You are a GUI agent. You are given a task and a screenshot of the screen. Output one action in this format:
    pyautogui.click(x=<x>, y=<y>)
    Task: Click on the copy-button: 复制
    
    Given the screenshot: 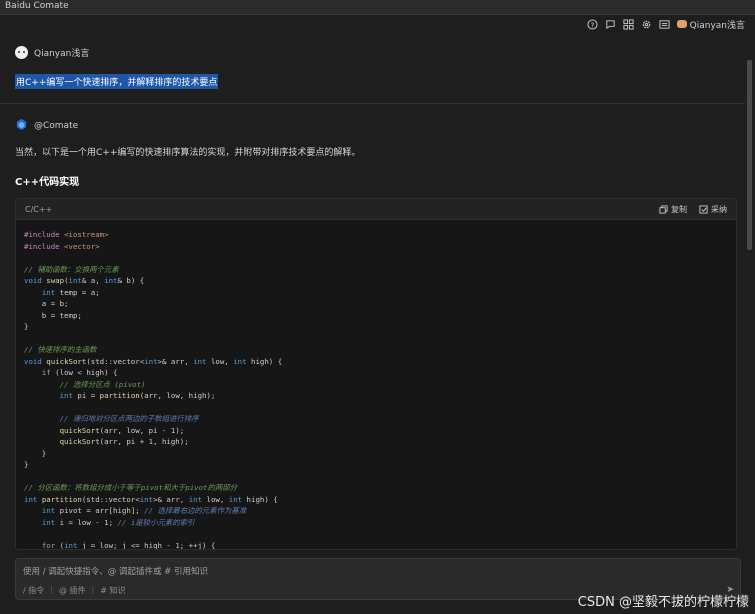 What is the action you would take?
    pyautogui.click(x=673, y=209)
    